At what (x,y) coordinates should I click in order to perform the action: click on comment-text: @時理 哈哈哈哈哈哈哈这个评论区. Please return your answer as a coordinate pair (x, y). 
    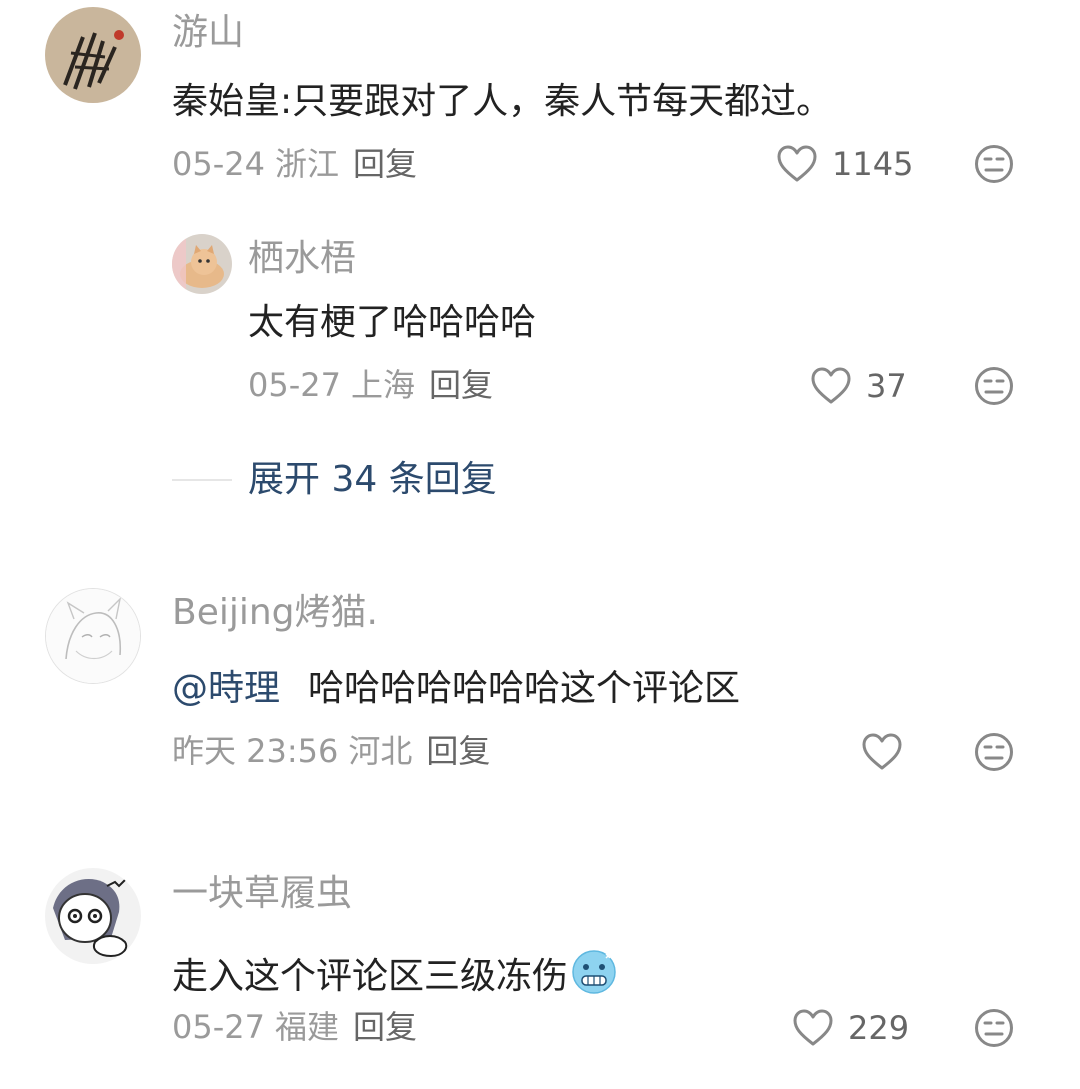
    Looking at the image, I should click on (456, 689).